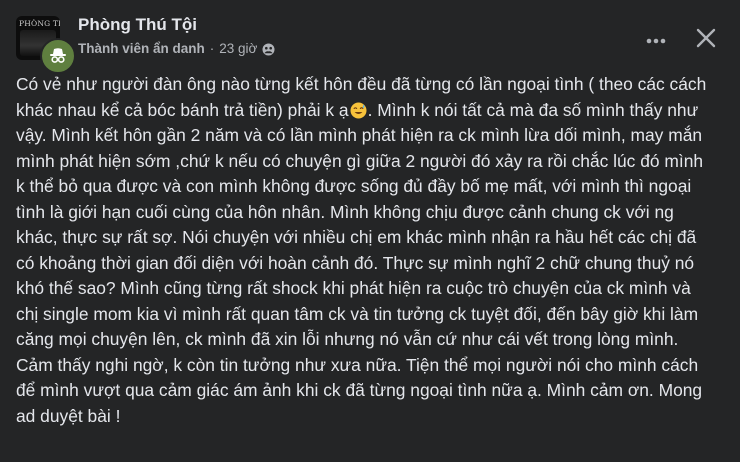 The width and height of the screenshot is (740, 462). I want to click on avatar-stack: PHÒNG THÚ T, so click(46, 45).